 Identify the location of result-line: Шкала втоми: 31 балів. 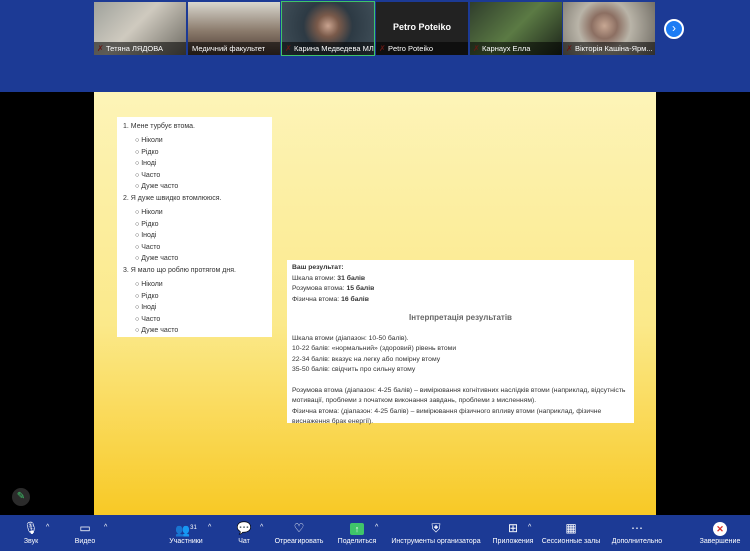
(329, 278).